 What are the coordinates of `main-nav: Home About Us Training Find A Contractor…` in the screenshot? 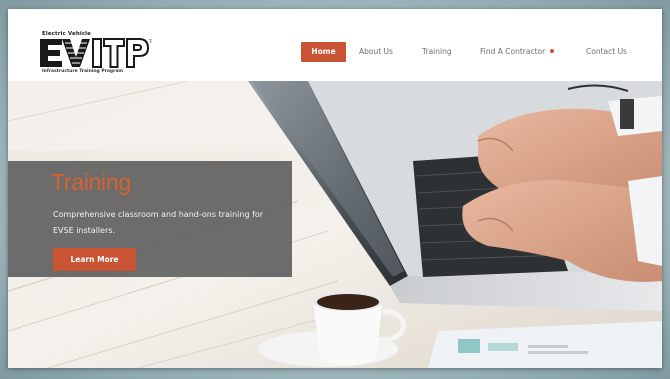 It's located at (335, 52).